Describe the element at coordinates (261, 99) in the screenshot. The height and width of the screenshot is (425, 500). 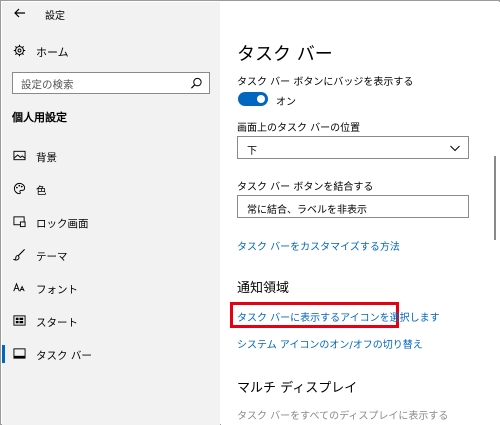
I see `toggle-knob` at that location.